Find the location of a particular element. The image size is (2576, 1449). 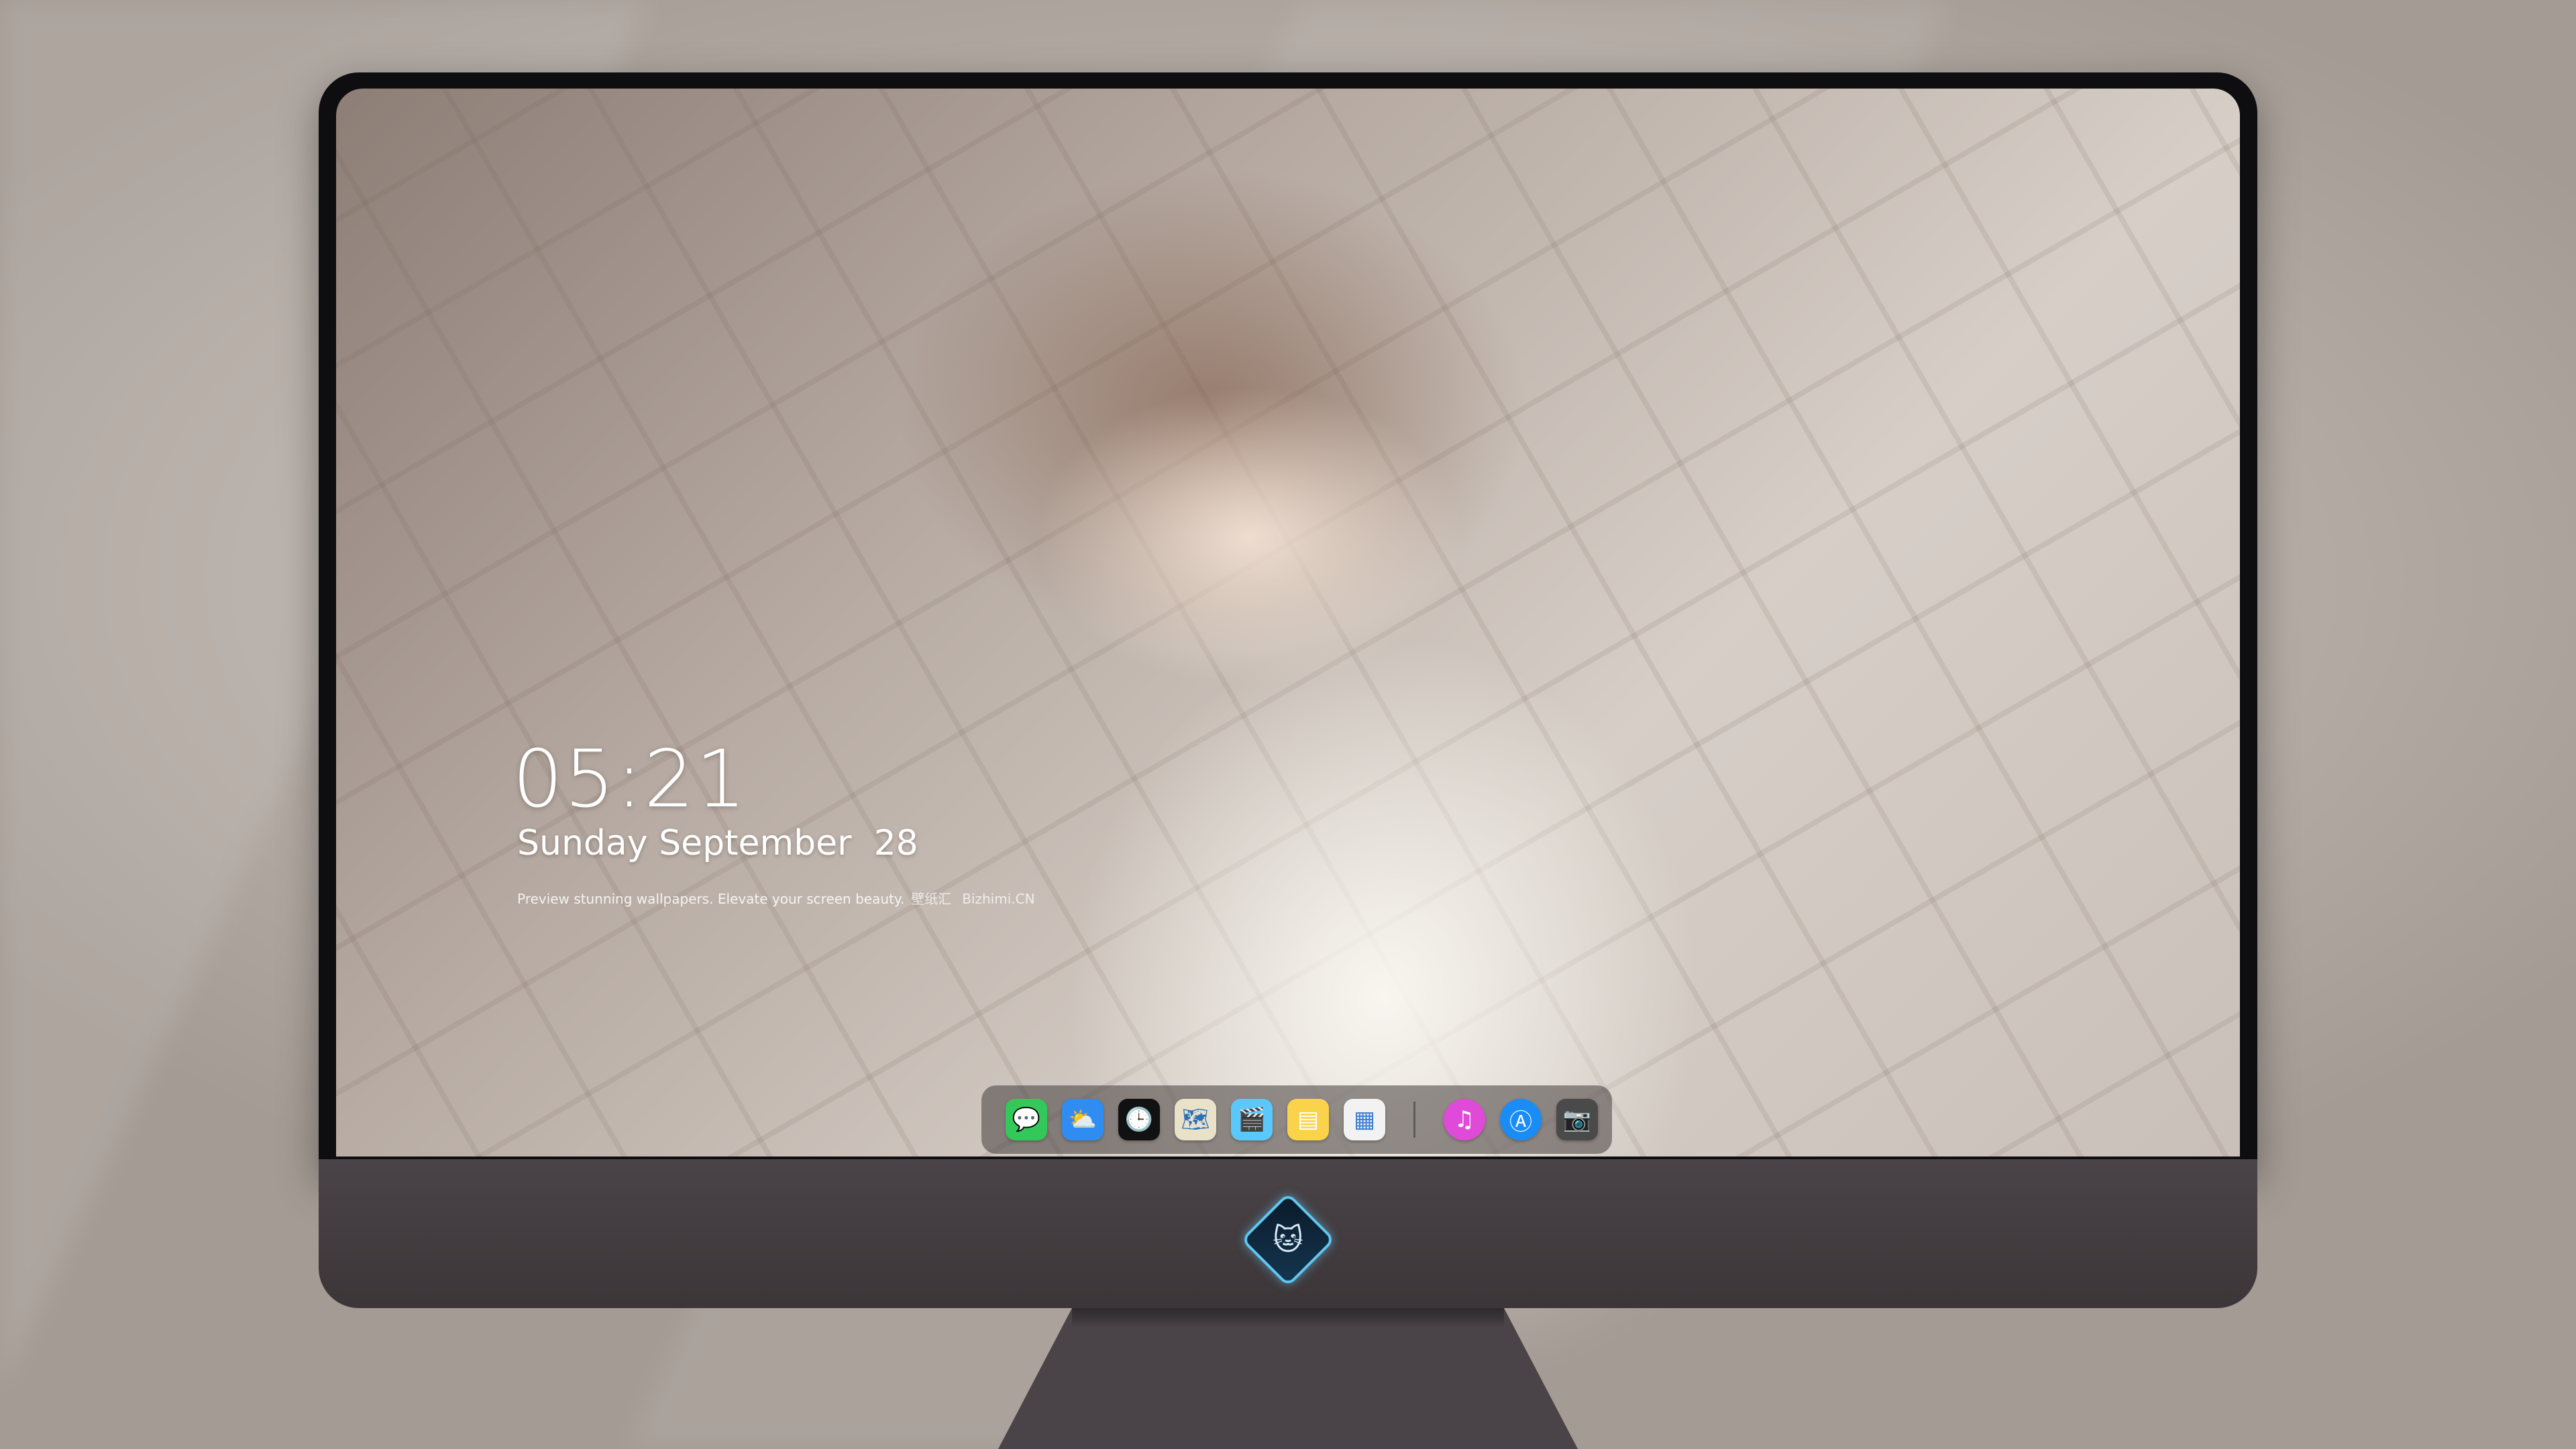

app-store-icon: Ⓐ is located at coordinates (1521, 1119).